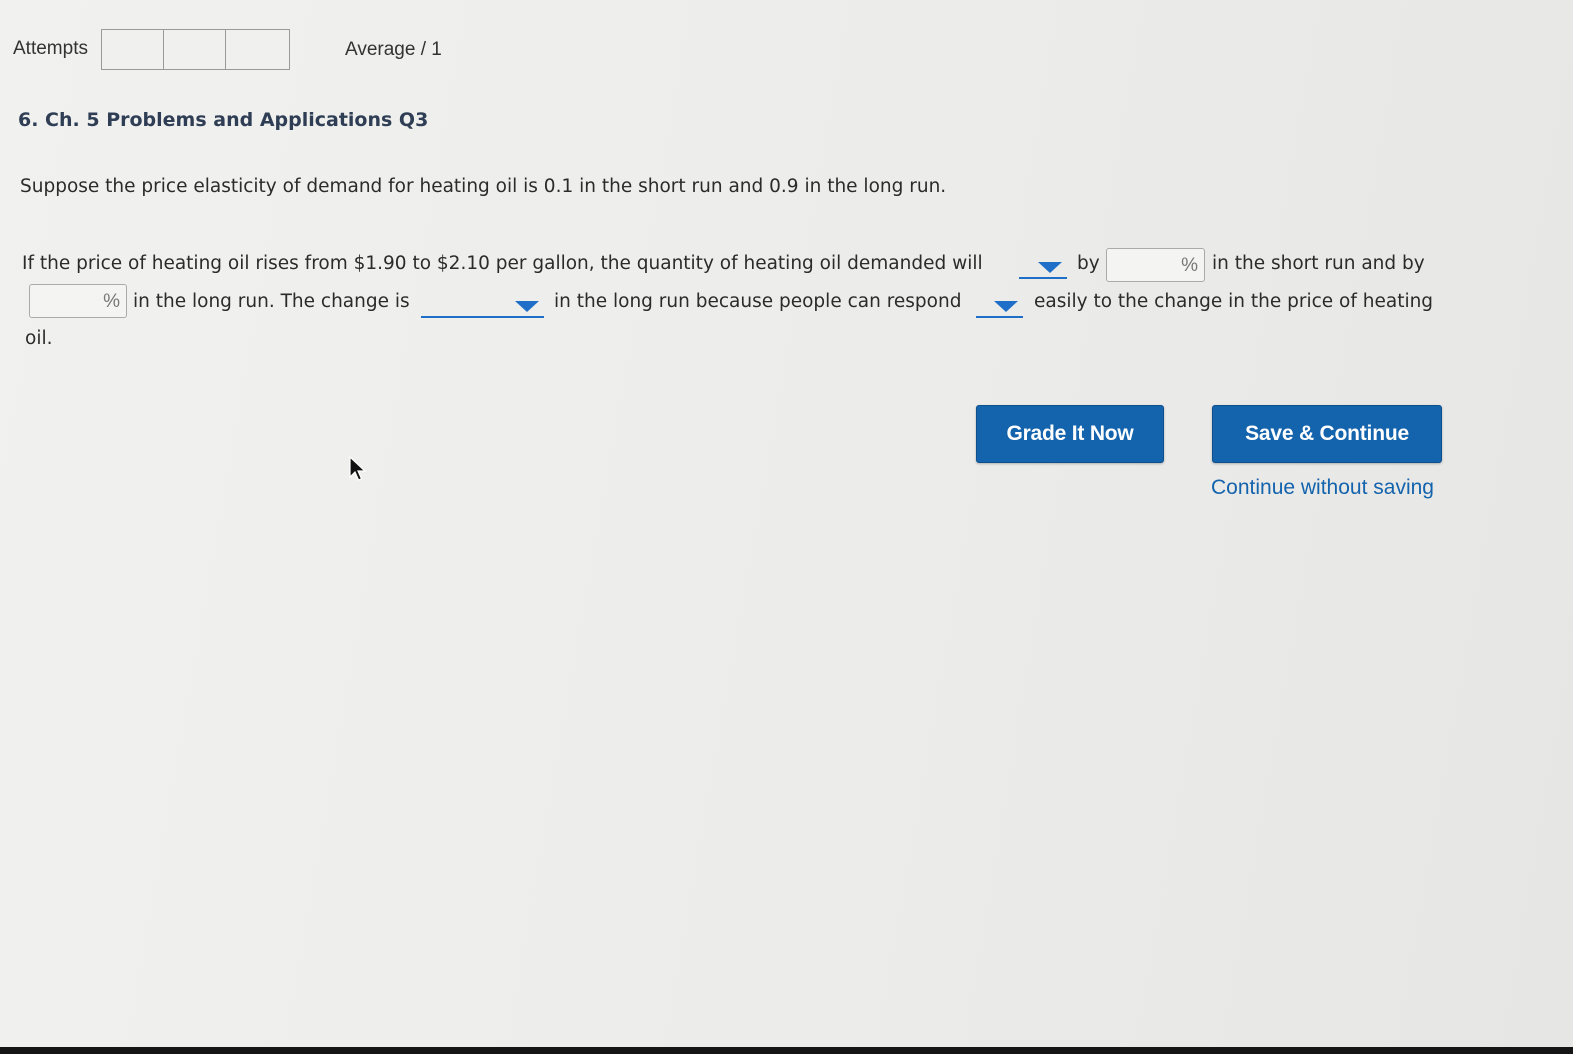  I want to click on question-title: 6. Ch. 5 Problems and Applications Q3, so click(223, 120).